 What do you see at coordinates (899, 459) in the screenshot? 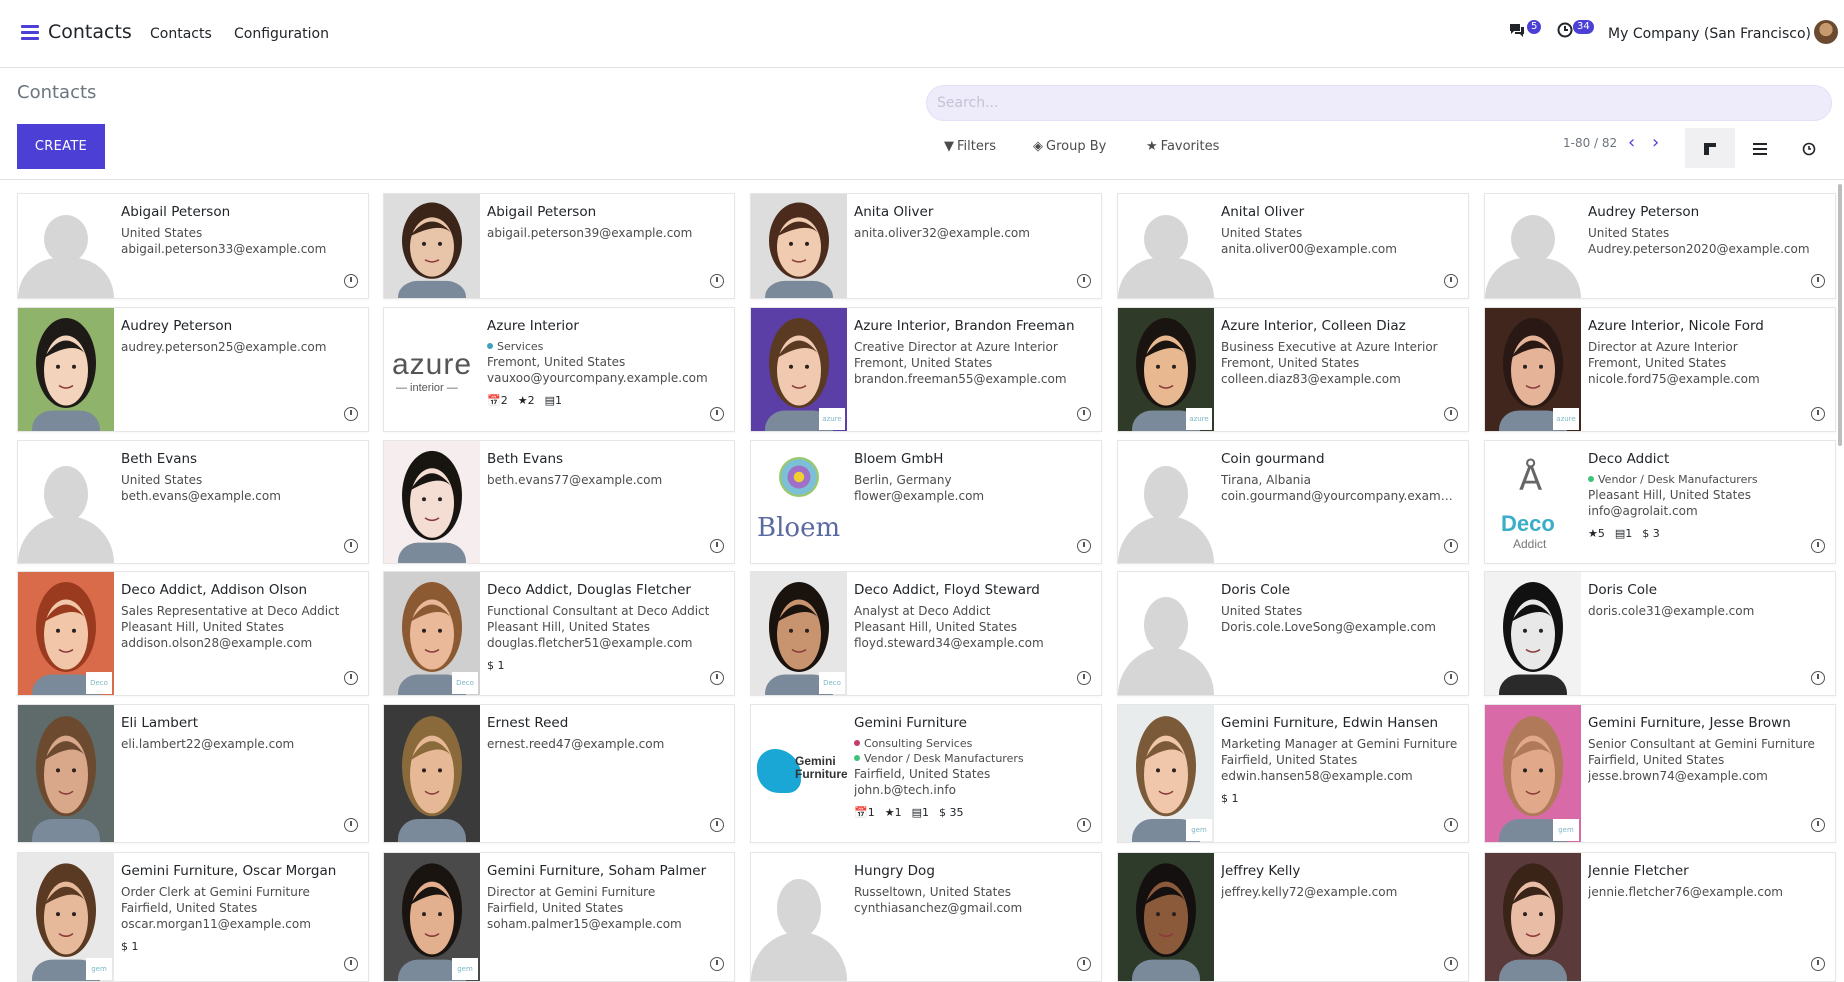
I see `contact-name: Bloem GmbH` at bounding box center [899, 459].